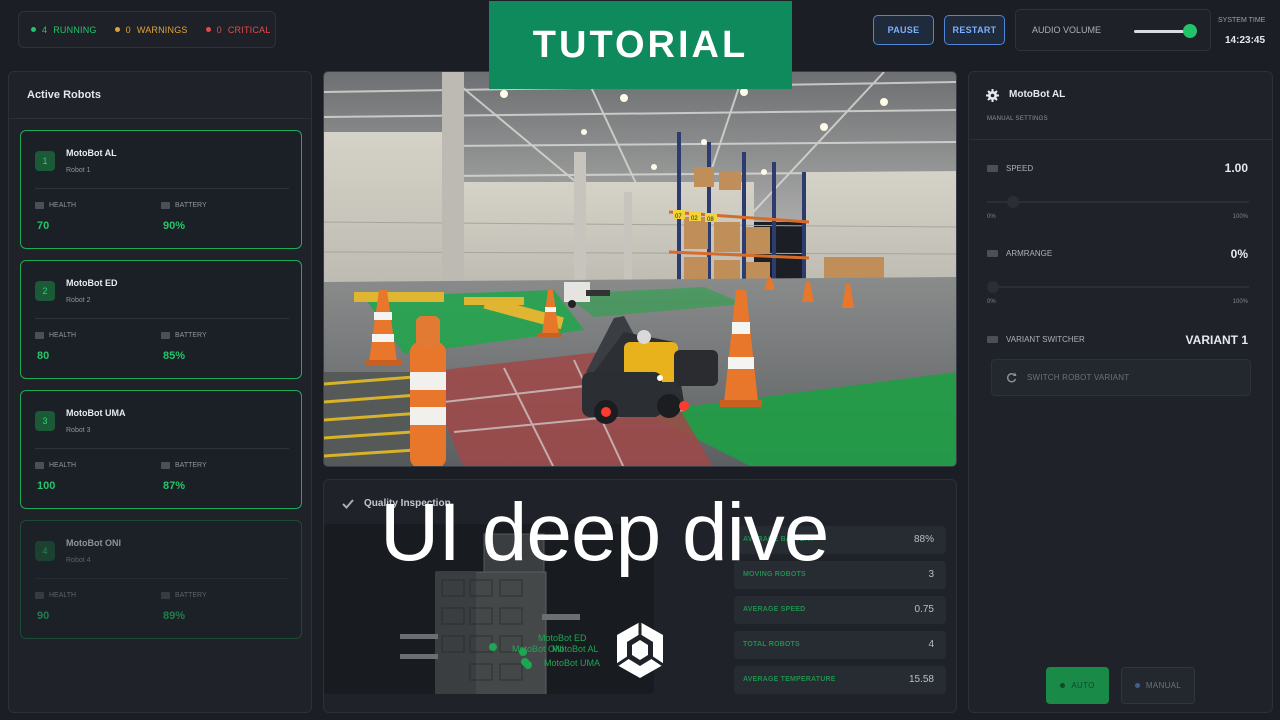 The height and width of the screenshot is (720, 1280). I want to click on warnings-label: WARNINGS, so click(162, 29).